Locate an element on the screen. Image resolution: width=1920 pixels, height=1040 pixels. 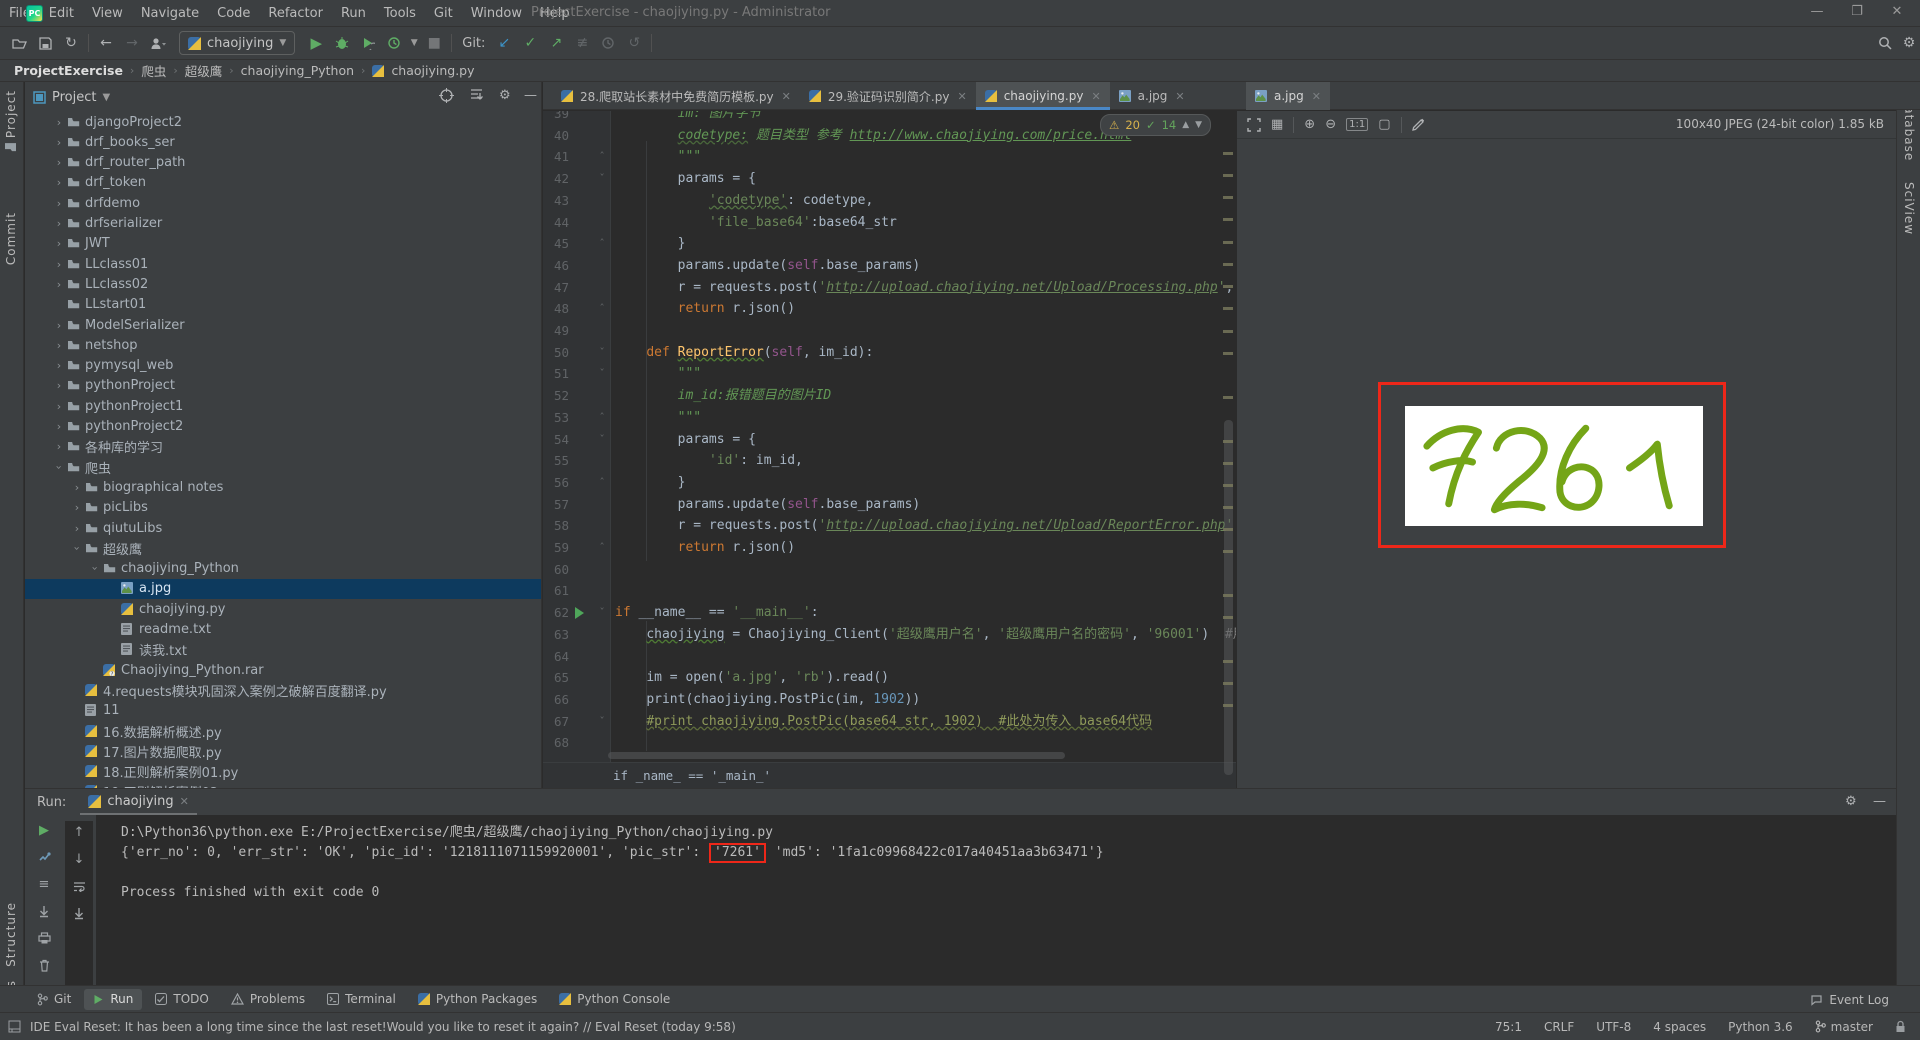
run-tab: chaojiying ✕ is located at coordinates (138, 802).